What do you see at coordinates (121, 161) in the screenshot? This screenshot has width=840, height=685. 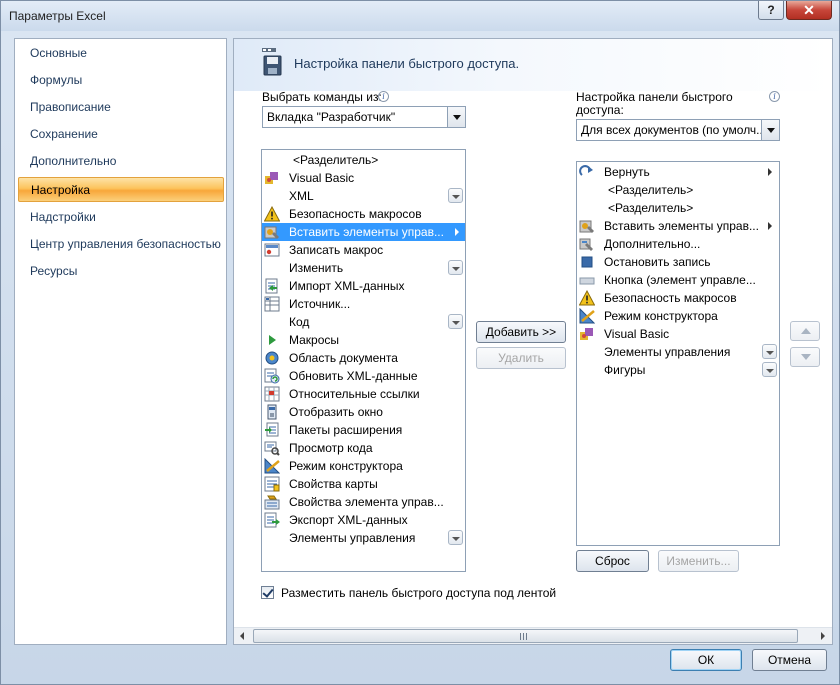 I see `sidebar-item: Дополнительно` at bounding box center [121, 161].